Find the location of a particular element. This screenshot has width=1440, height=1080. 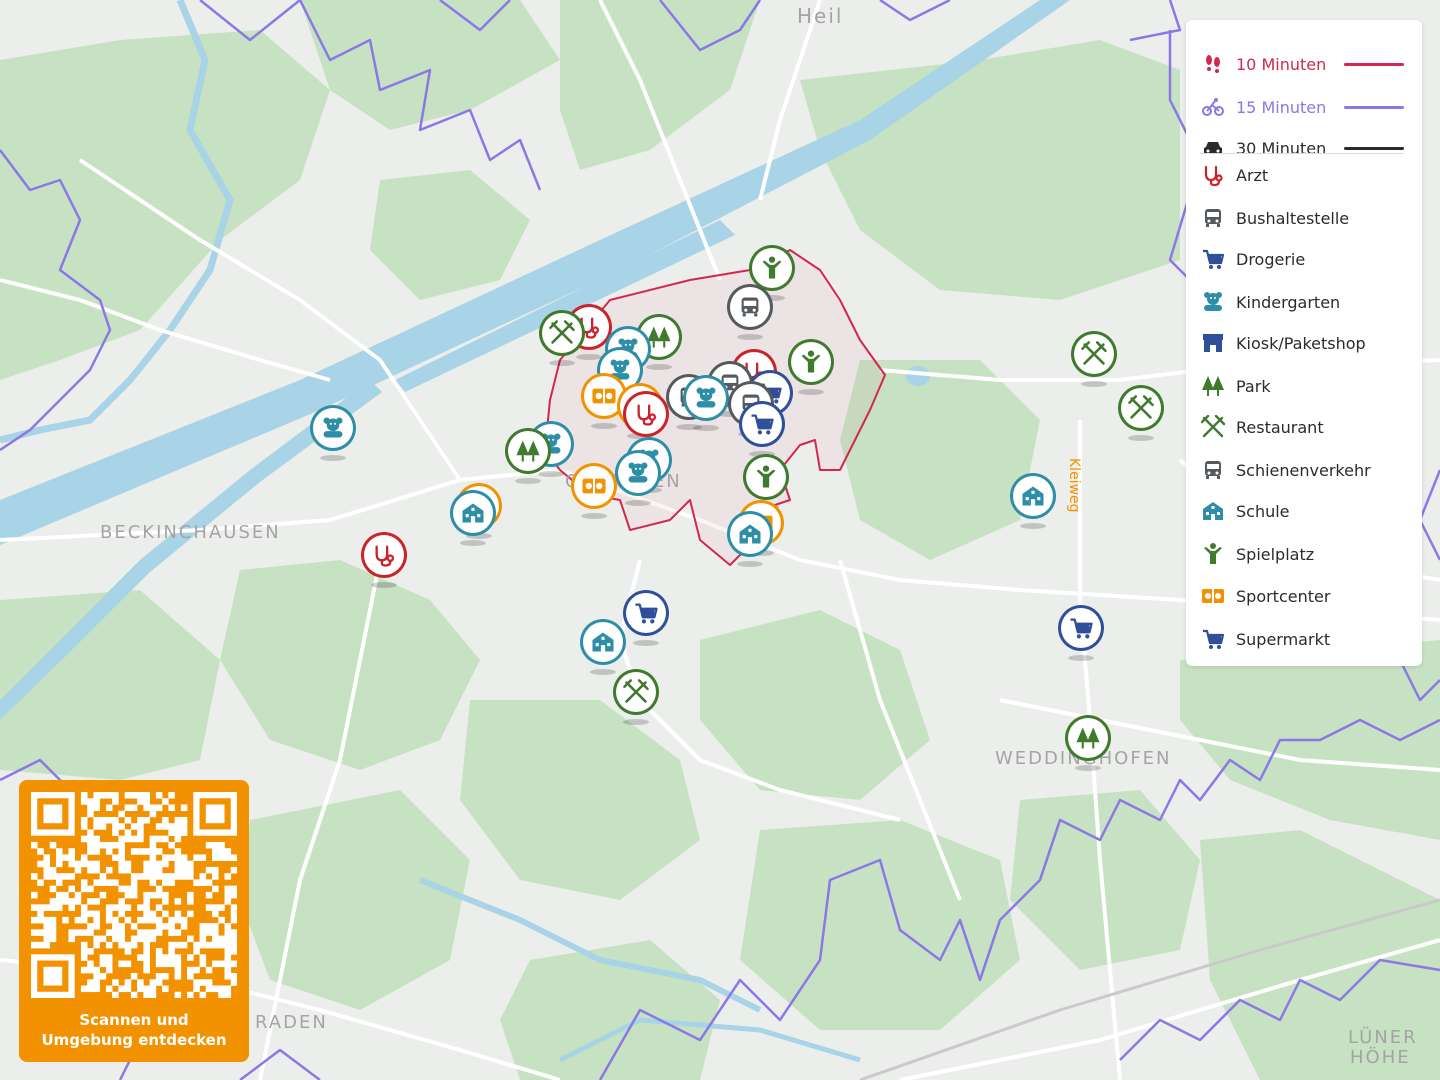

playground-icon is located at coordinates (1213, 554).